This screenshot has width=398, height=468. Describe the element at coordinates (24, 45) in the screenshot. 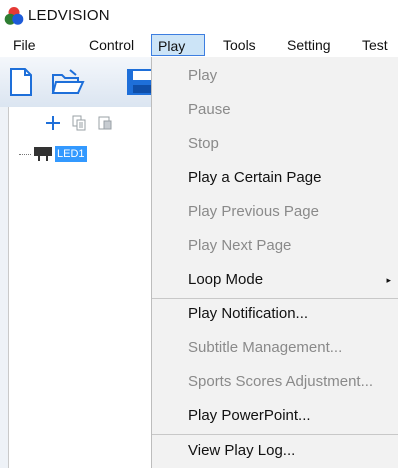

I see `menu-file: File` at that location.